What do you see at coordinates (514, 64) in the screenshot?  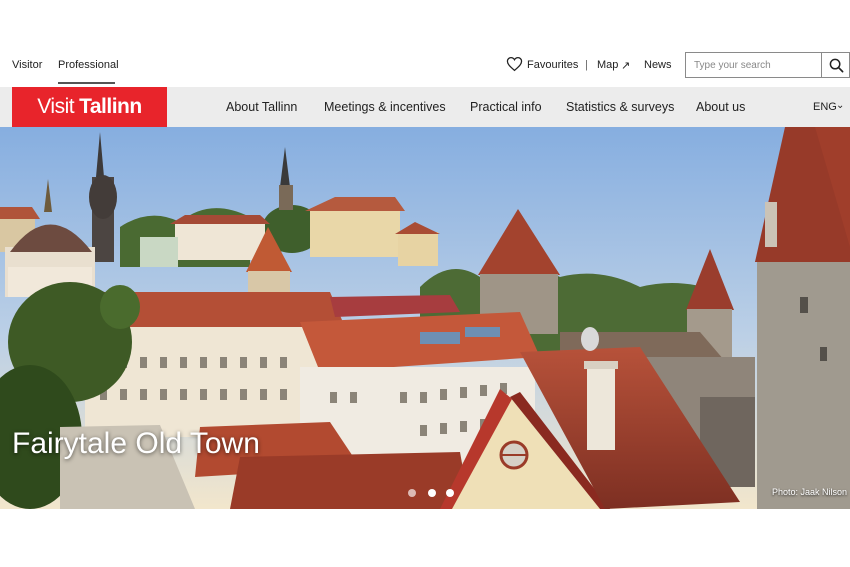 I see `heart-icon` at bounding box center [514, 64].